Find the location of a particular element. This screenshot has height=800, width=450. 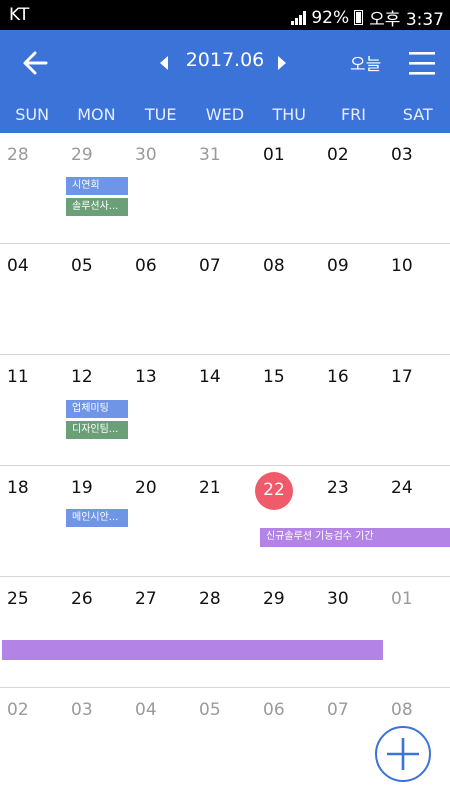

battery-percent: 92% is located at coordinates (330, 17).